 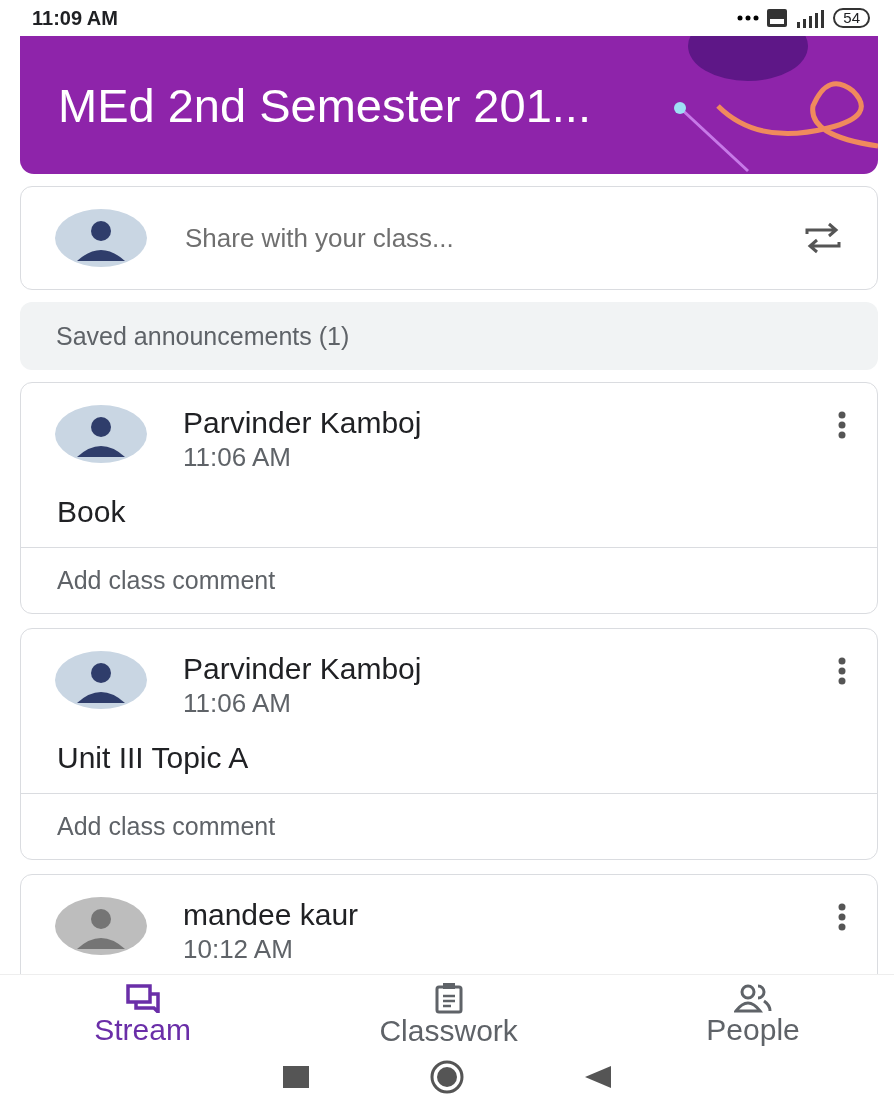 I want to click on home-icon, so click(x=447, y=1077).